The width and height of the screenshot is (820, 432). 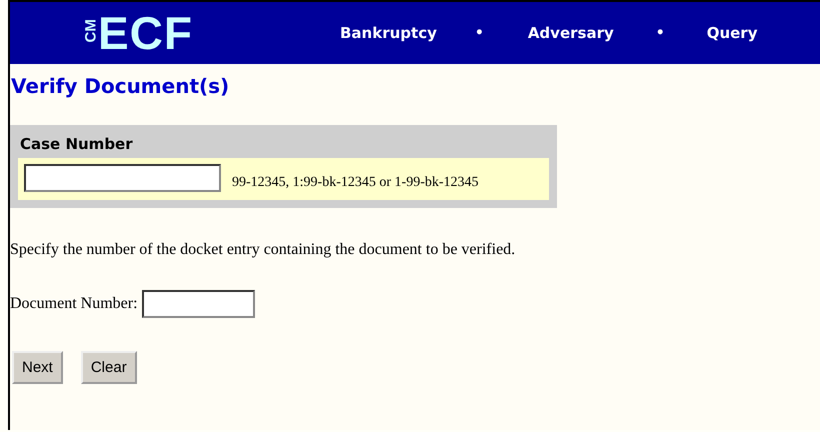 I want to click on nav-link: Query, so click(x=732, y=33).